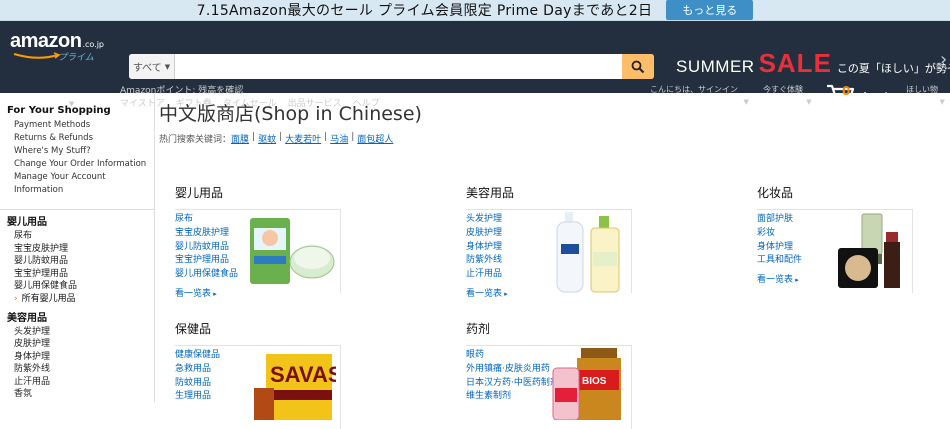 The height and width of the screenshot is (429, 950). I want to click on sidebar-item-baby-mosquito: 婴儿防蚊用品, so click(77, 261).